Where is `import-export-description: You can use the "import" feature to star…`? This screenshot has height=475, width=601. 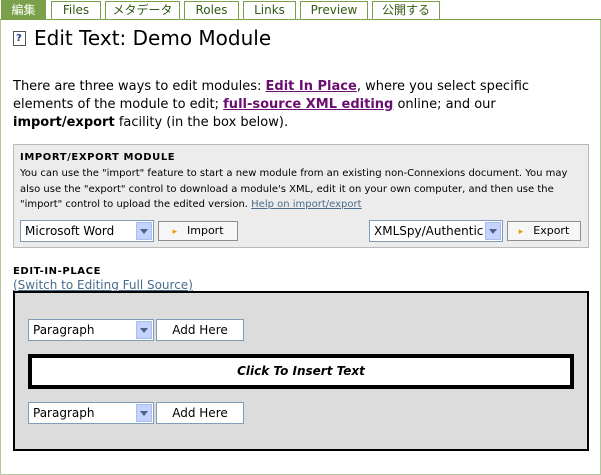 import-export-description: You can use the "import" feature to star… is located at coordinates (300, 189).